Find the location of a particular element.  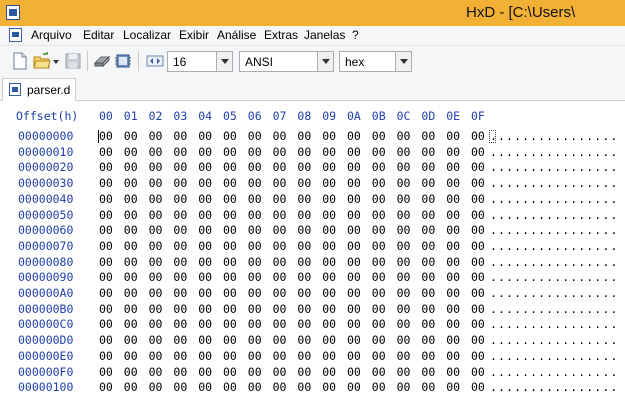

menu-localizar: Localizar is located at coordinates (147, 35).